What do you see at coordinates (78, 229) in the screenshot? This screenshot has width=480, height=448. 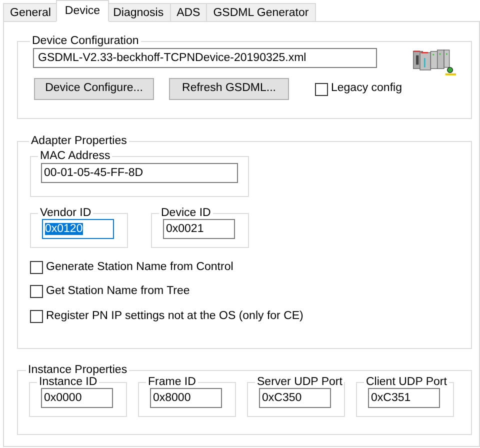 I see `input-field: 0x0120` at bounding box center [78, 229].